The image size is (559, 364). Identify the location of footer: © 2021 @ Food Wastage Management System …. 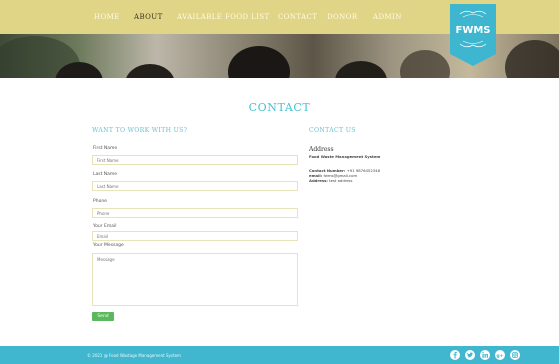
(279, 355).